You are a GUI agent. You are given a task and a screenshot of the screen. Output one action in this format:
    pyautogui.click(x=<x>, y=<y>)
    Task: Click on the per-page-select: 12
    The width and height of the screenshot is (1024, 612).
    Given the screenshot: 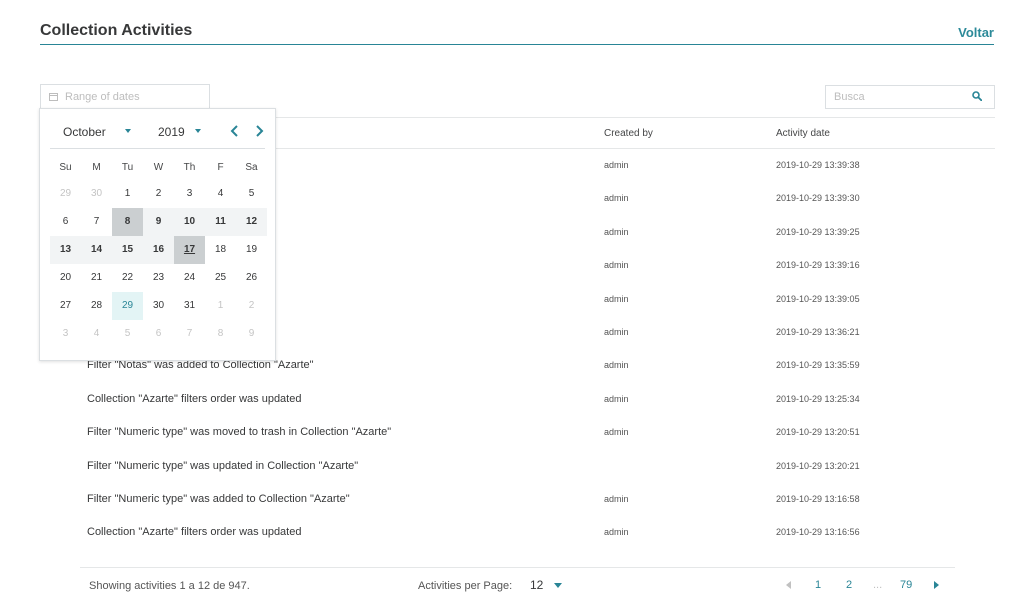 What is the action you would take?
    pyautogui.click(x=546, y=585)
    